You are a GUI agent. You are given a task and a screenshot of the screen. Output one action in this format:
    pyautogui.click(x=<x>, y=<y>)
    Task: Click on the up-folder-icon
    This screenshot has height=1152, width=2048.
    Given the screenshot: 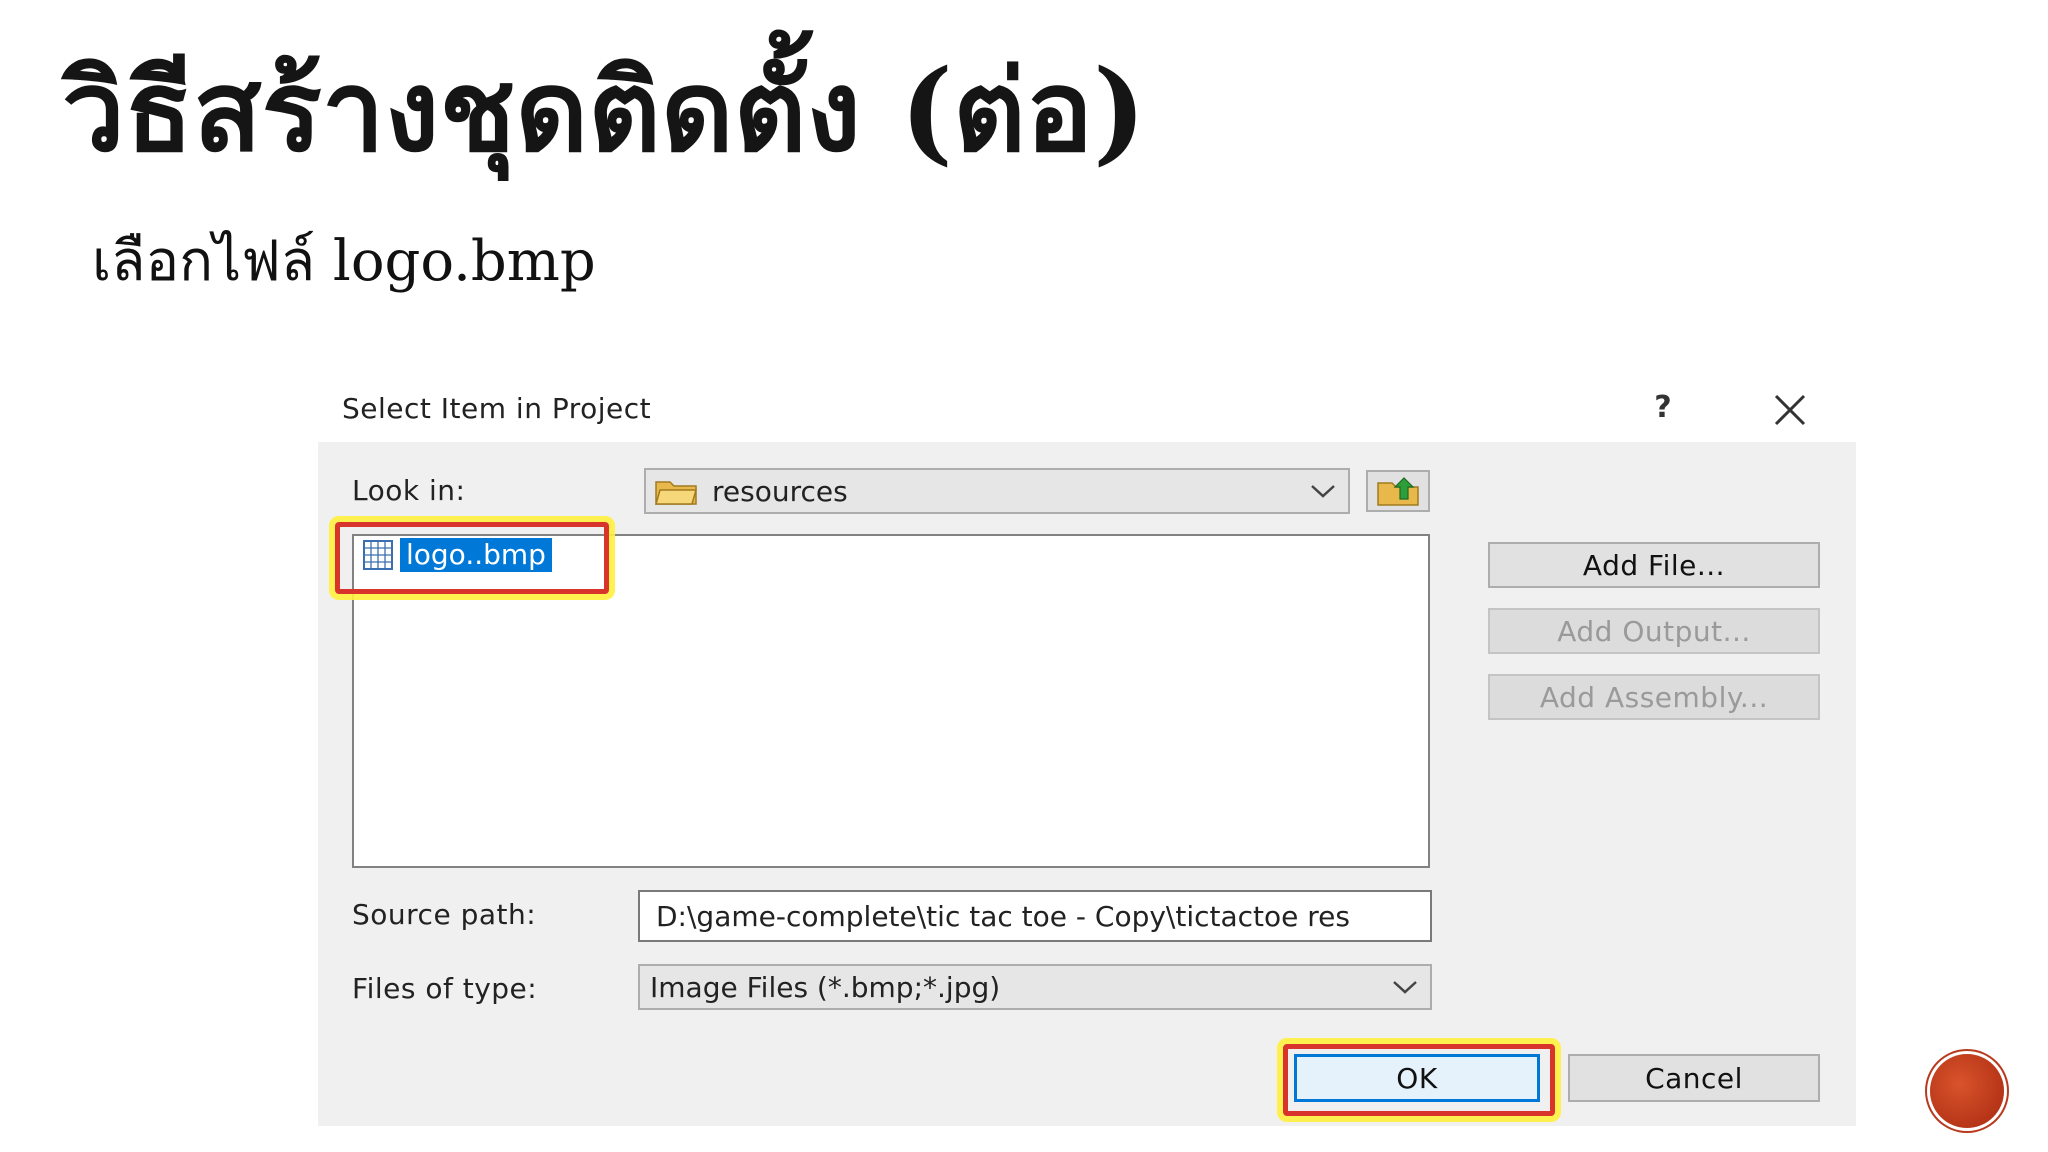 What is the action you would take?
    pyautogui.click(x=1398, y=491)
    